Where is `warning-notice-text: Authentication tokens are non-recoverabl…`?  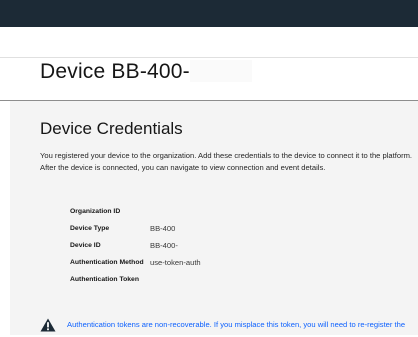 warning-notice-text: Authentication tokens are non-recoverabl… is located at coordinates (236, 324).